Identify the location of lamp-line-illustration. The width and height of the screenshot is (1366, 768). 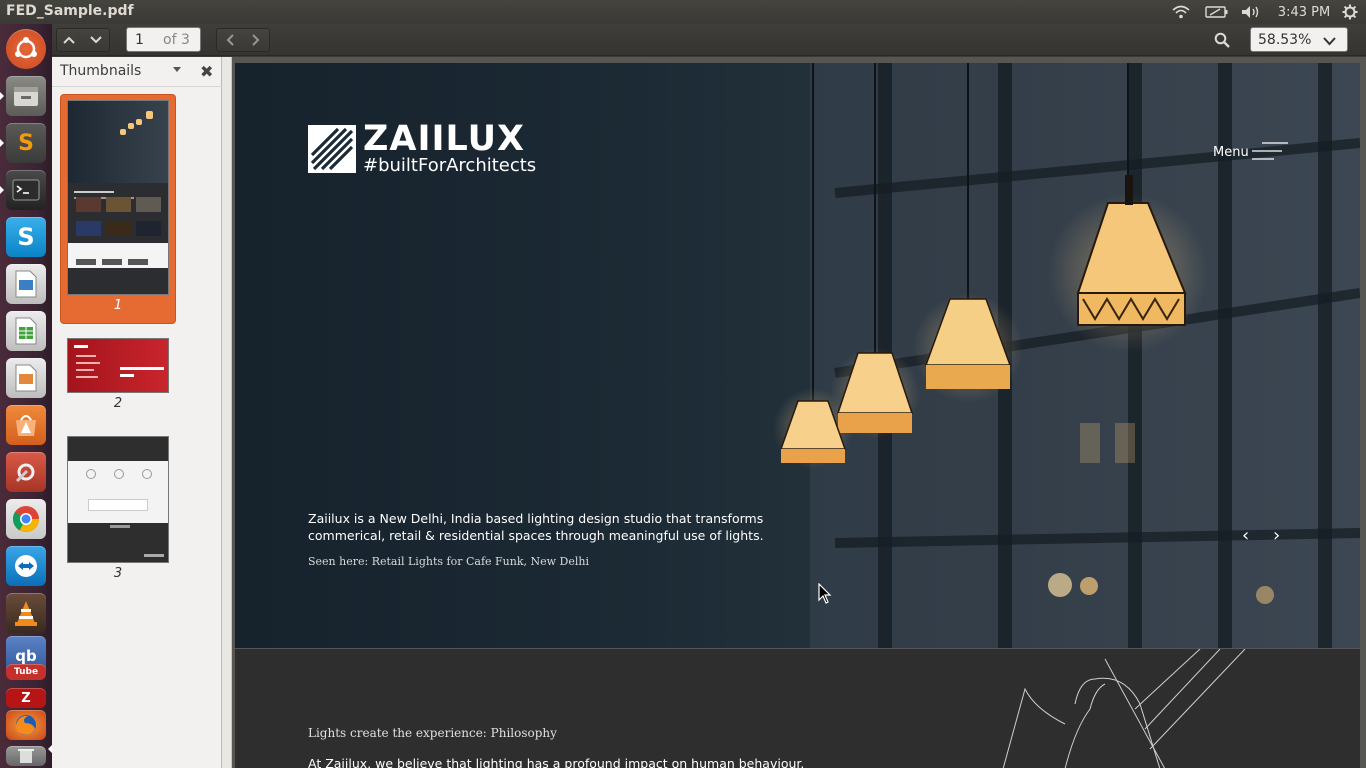
(1124, 708).